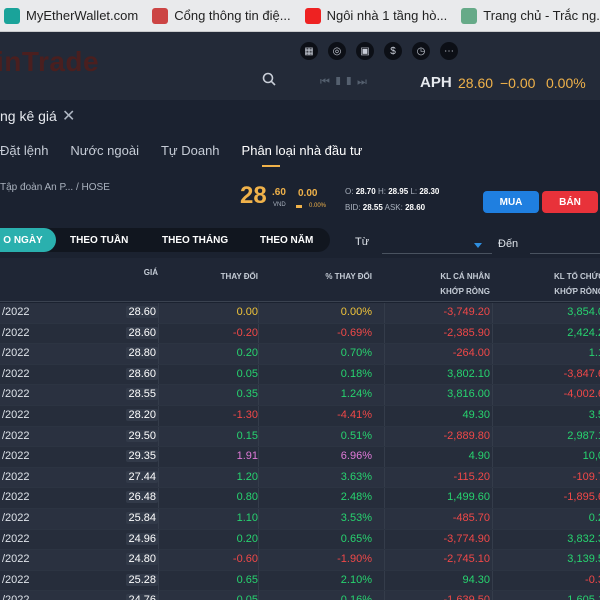 This screenshot has width=600, height=600. Describe the element at coordinates (476, 83) in the screenshot. I see `ticker-price: 28.60` at that location.